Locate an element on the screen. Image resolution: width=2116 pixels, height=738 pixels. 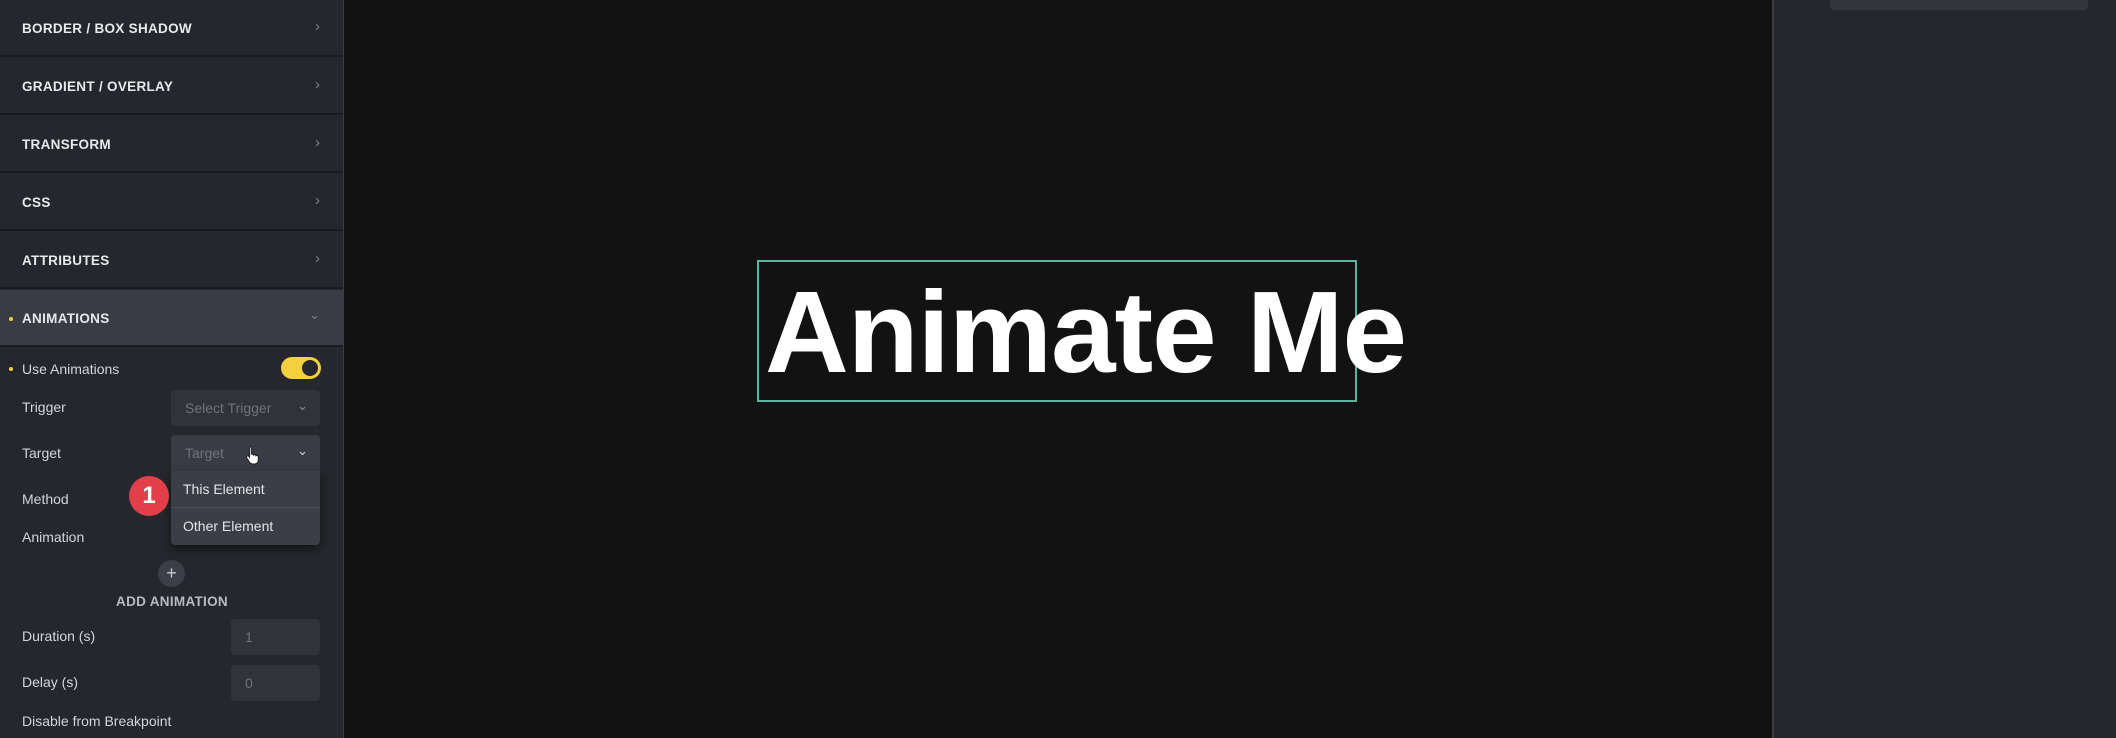
option-other-element: Other Element is located at coordinates (228, 526).